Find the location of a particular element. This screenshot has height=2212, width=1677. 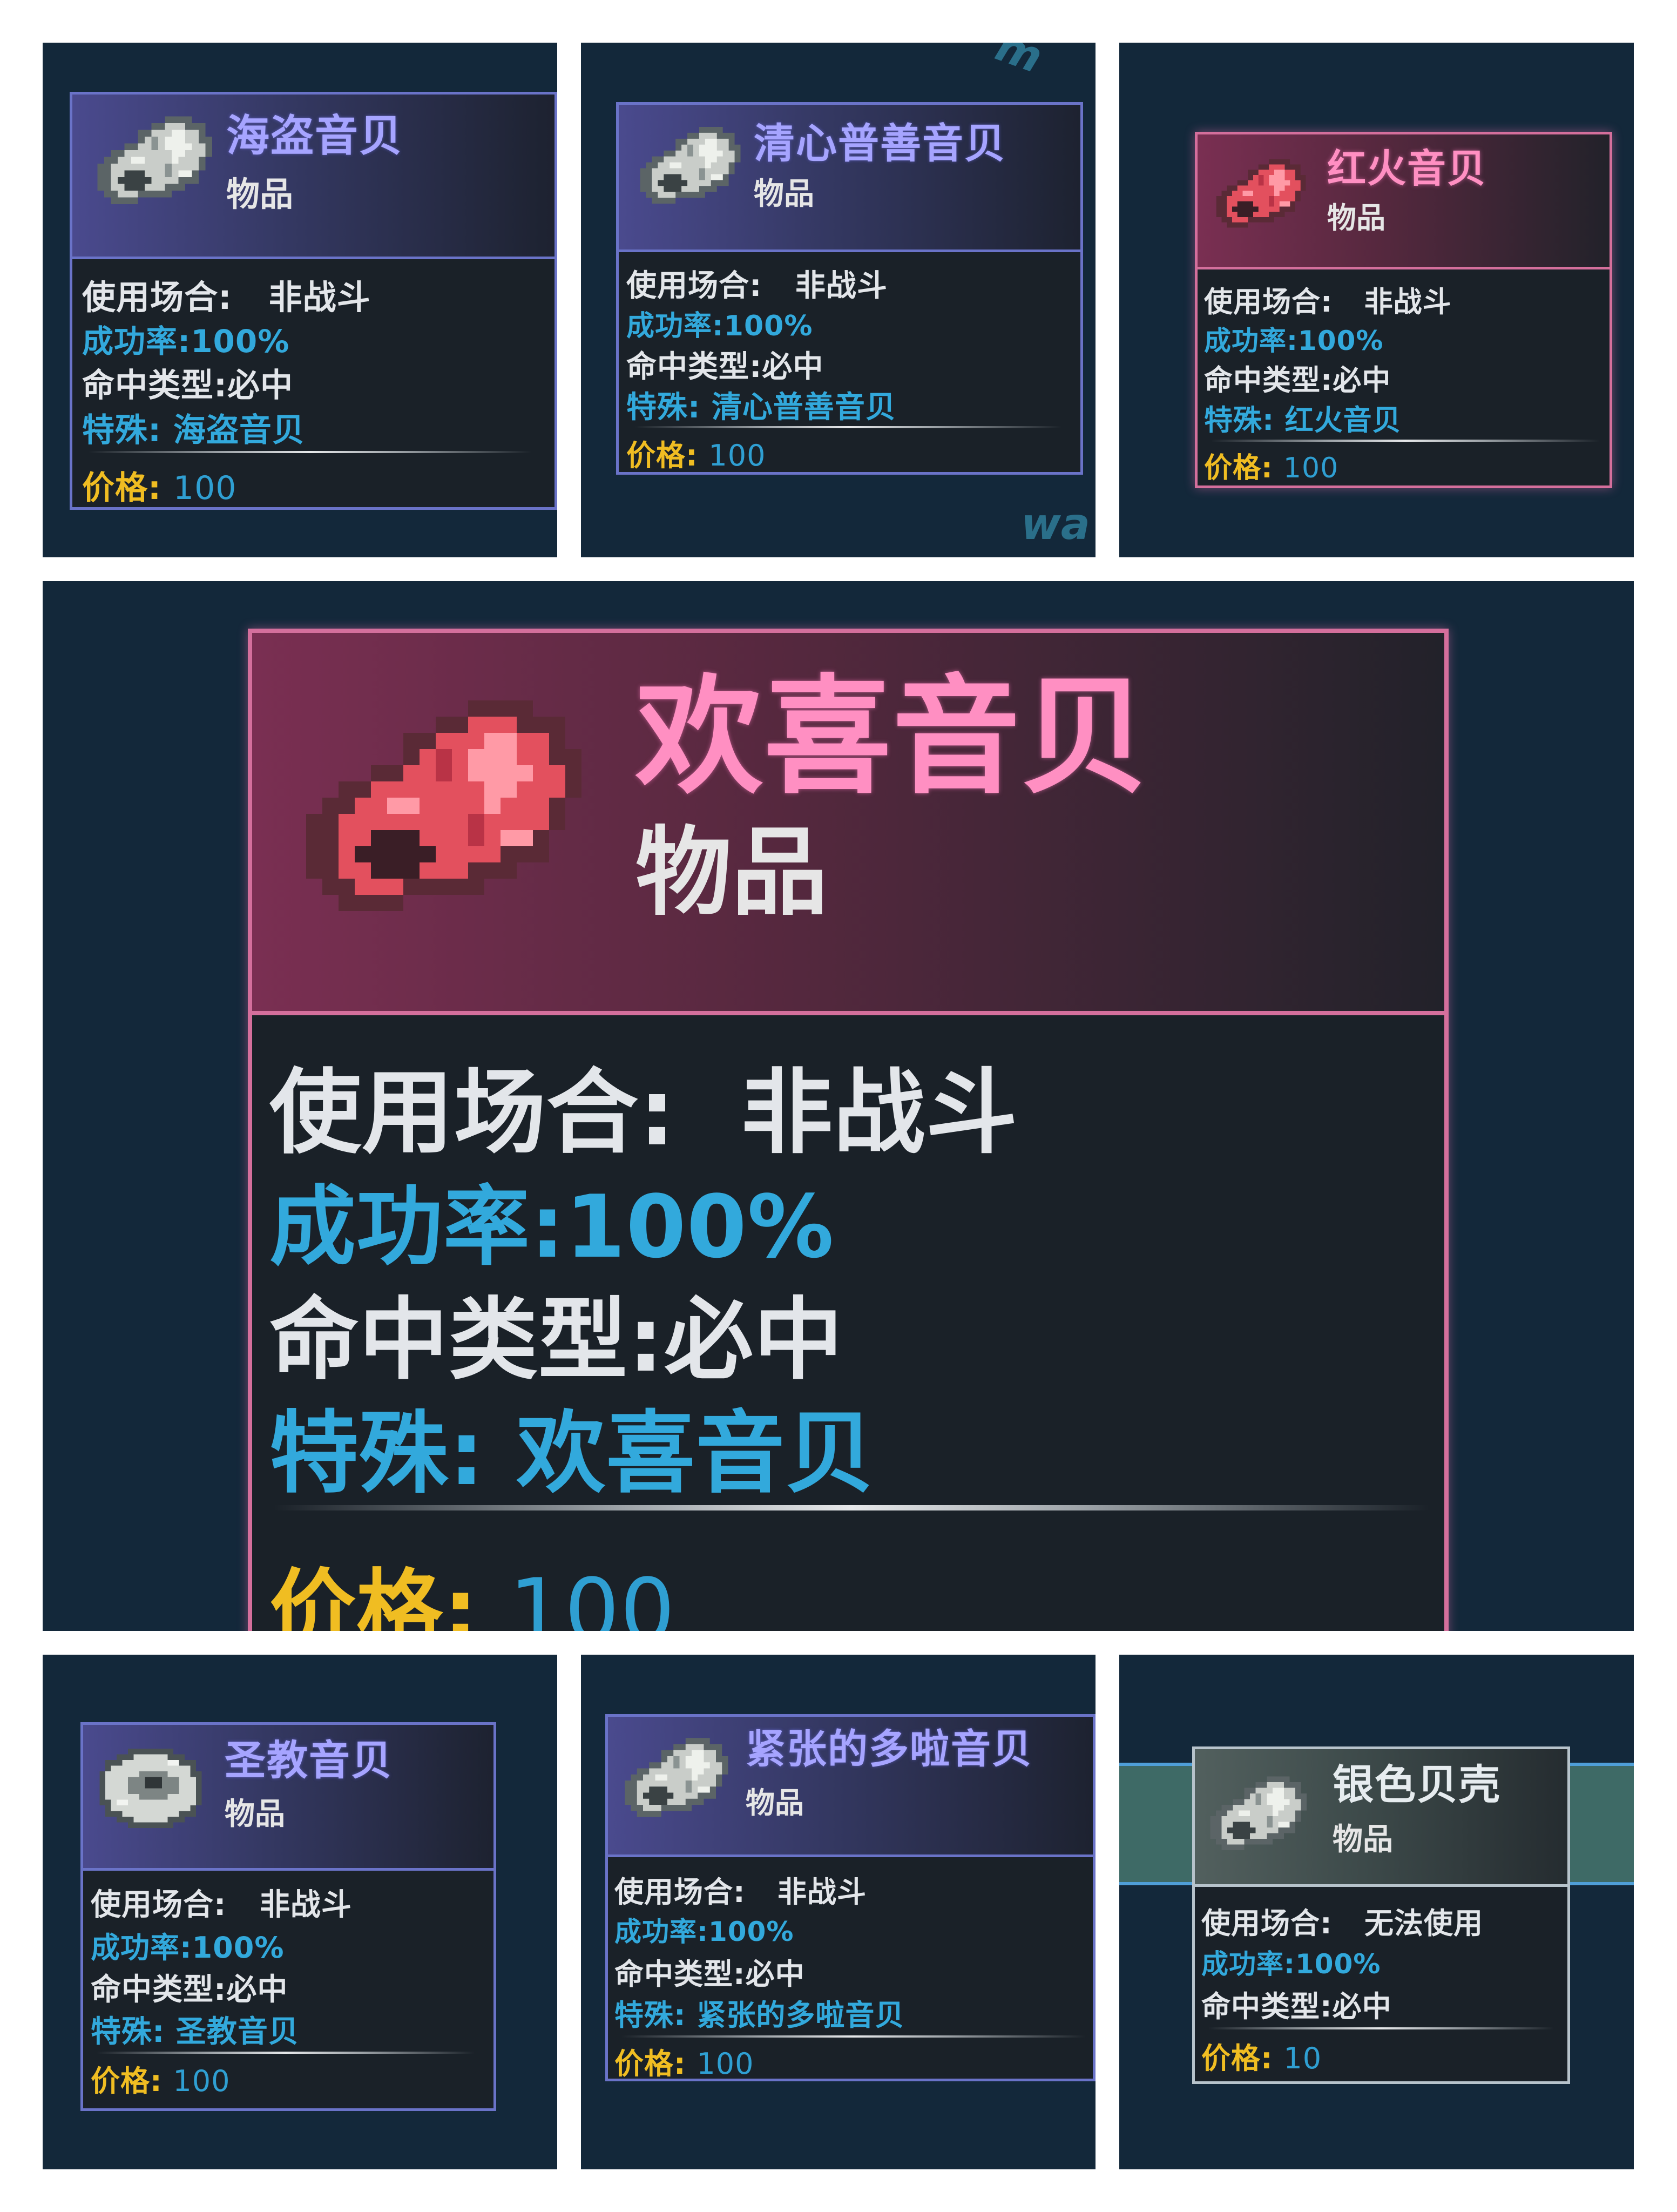

price-value: 10 is located at coordinates (1302, 2058).